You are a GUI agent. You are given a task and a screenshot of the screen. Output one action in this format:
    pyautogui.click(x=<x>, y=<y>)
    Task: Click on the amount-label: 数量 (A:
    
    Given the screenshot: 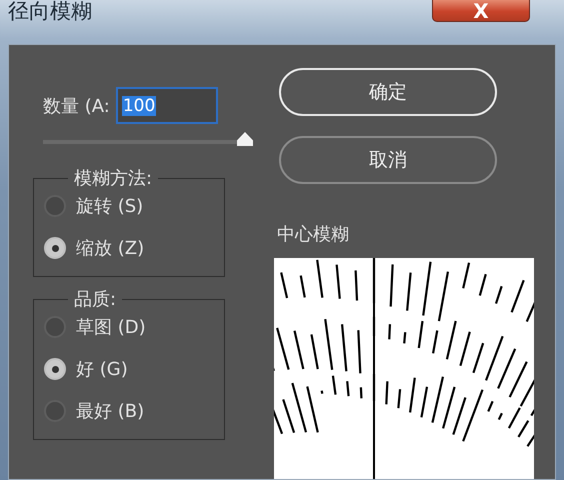 What is the action you would take?
    pyautogui.click(x=76, y=106)
    